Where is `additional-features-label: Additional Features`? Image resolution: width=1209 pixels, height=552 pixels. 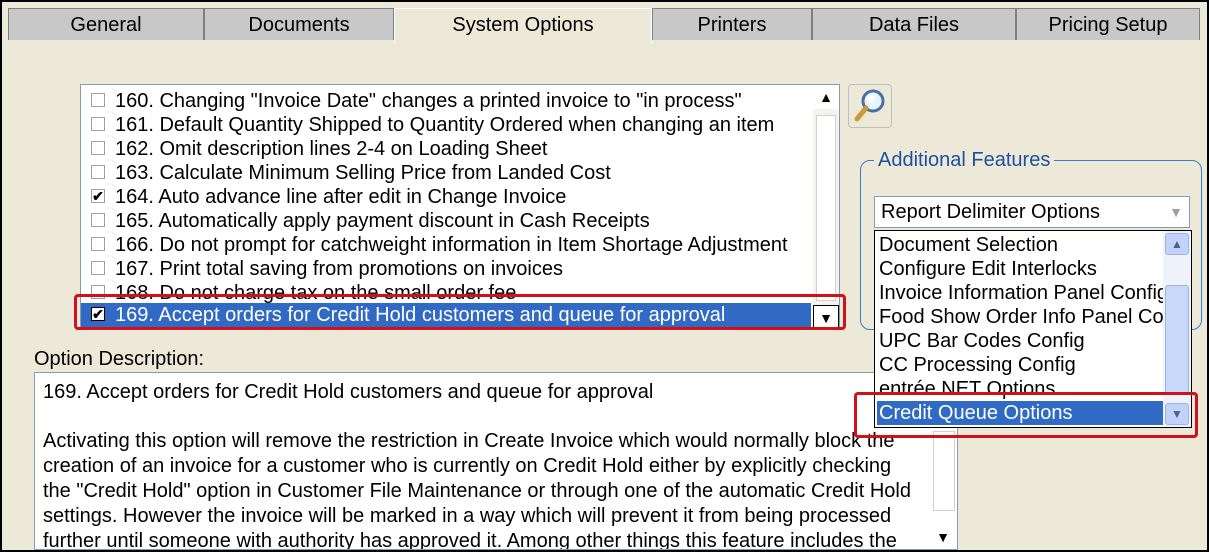 additional-features-label: Additional Features is located at coordinates (964, 160).